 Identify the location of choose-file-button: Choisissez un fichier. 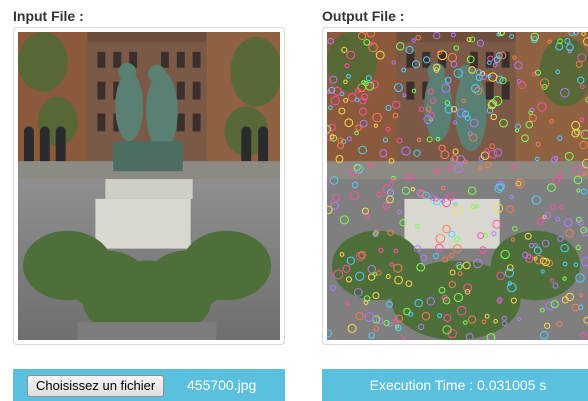
(96, 386).